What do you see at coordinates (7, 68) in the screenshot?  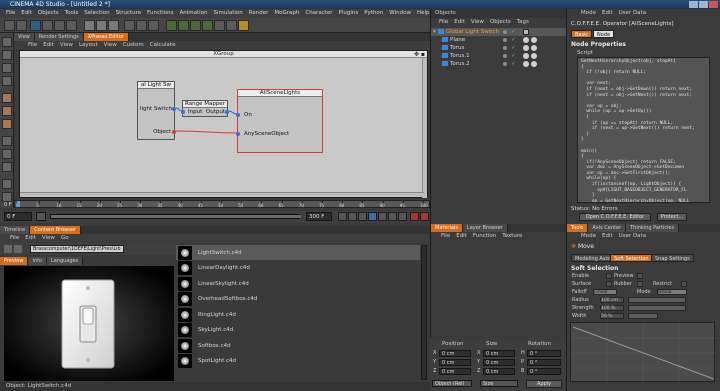 I see `texture-mode-icon` at bounding box center [7, 68].